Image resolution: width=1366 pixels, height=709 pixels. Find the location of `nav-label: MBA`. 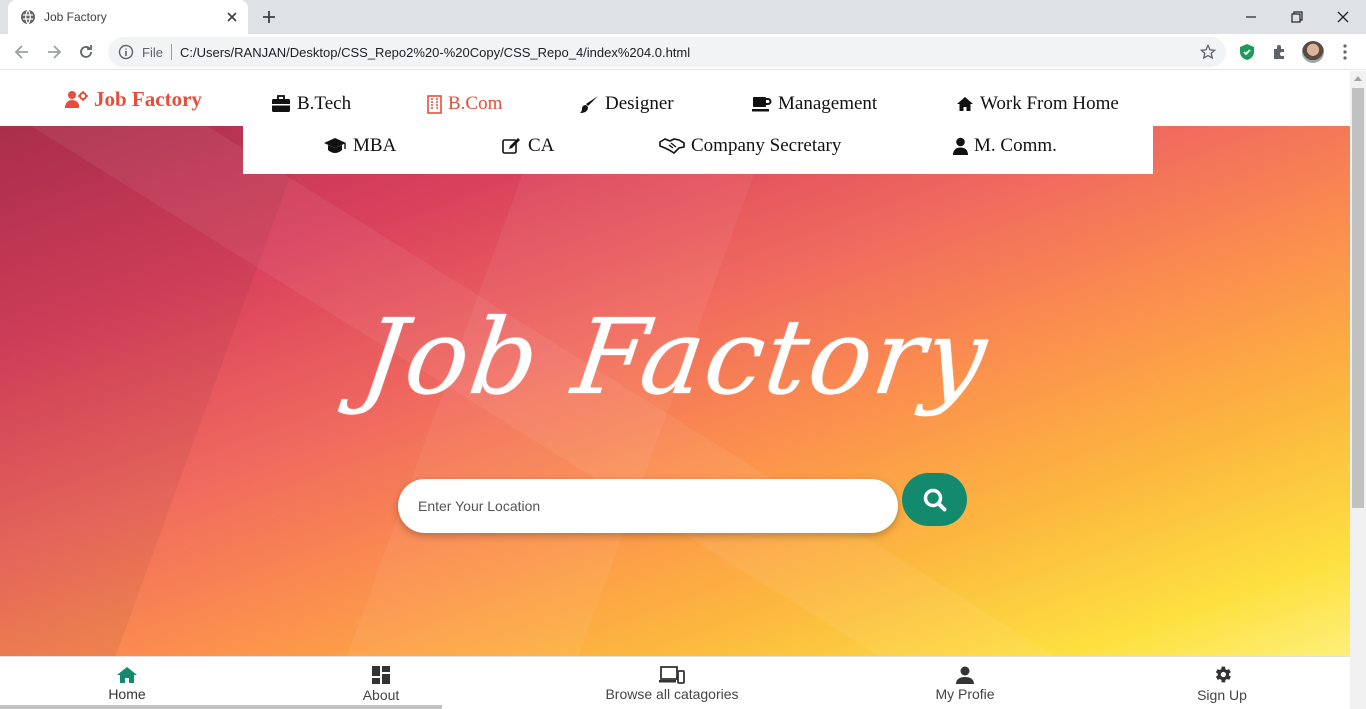

nav-label: MBA is located at coordinates (375, 145).